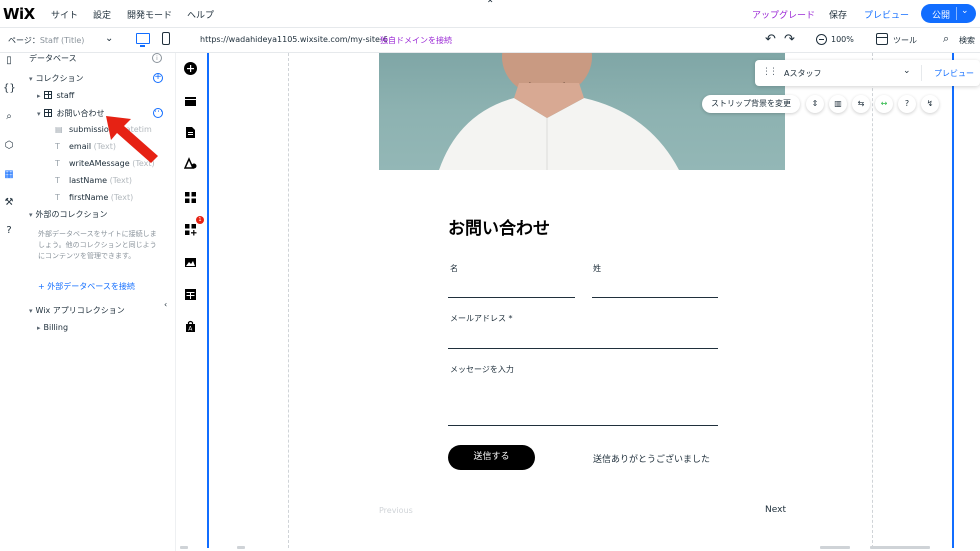 The width and height of the screenshot is (980, 551). Describe the element at coordinates (491, 457) in the screenshot. I see `submit-button: 送信する` at that location.